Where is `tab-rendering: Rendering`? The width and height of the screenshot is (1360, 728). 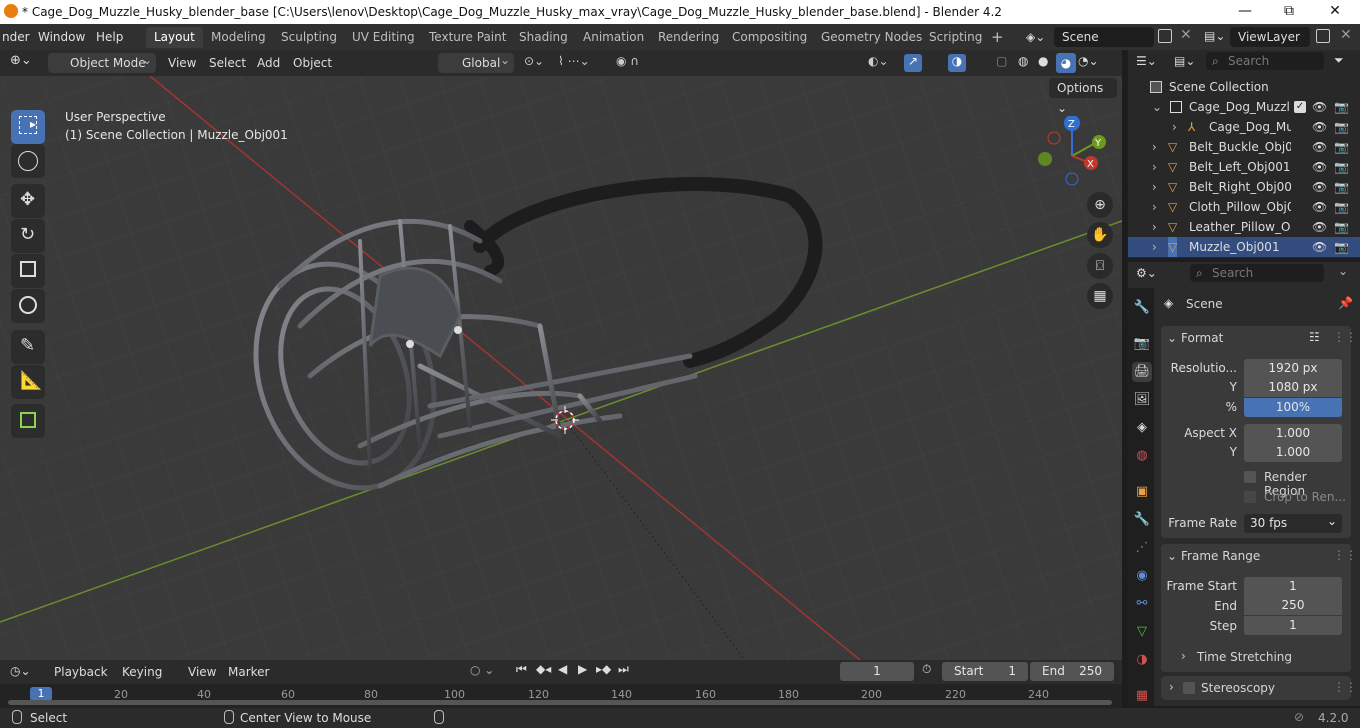 tab-rendering: Rendering is located at coordinates (688, 37).